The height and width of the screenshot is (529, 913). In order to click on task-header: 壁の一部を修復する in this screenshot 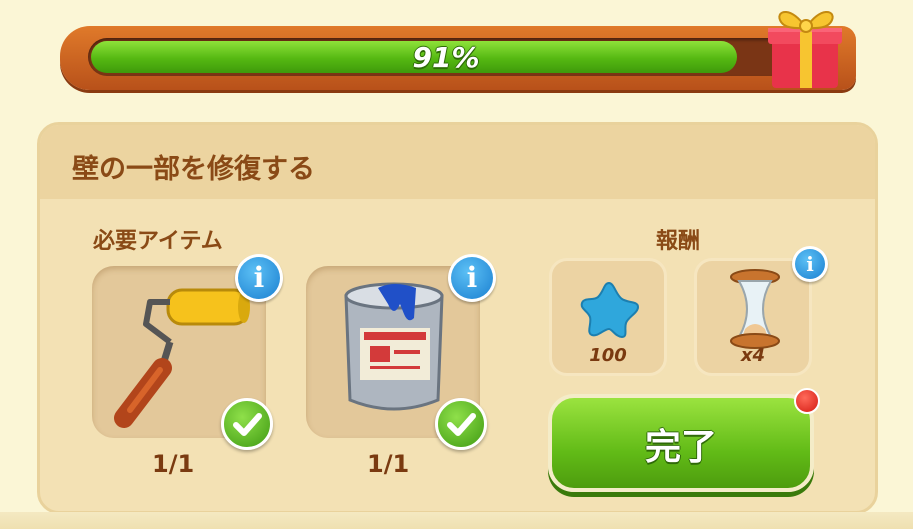, I will do `click(457, 162)`.